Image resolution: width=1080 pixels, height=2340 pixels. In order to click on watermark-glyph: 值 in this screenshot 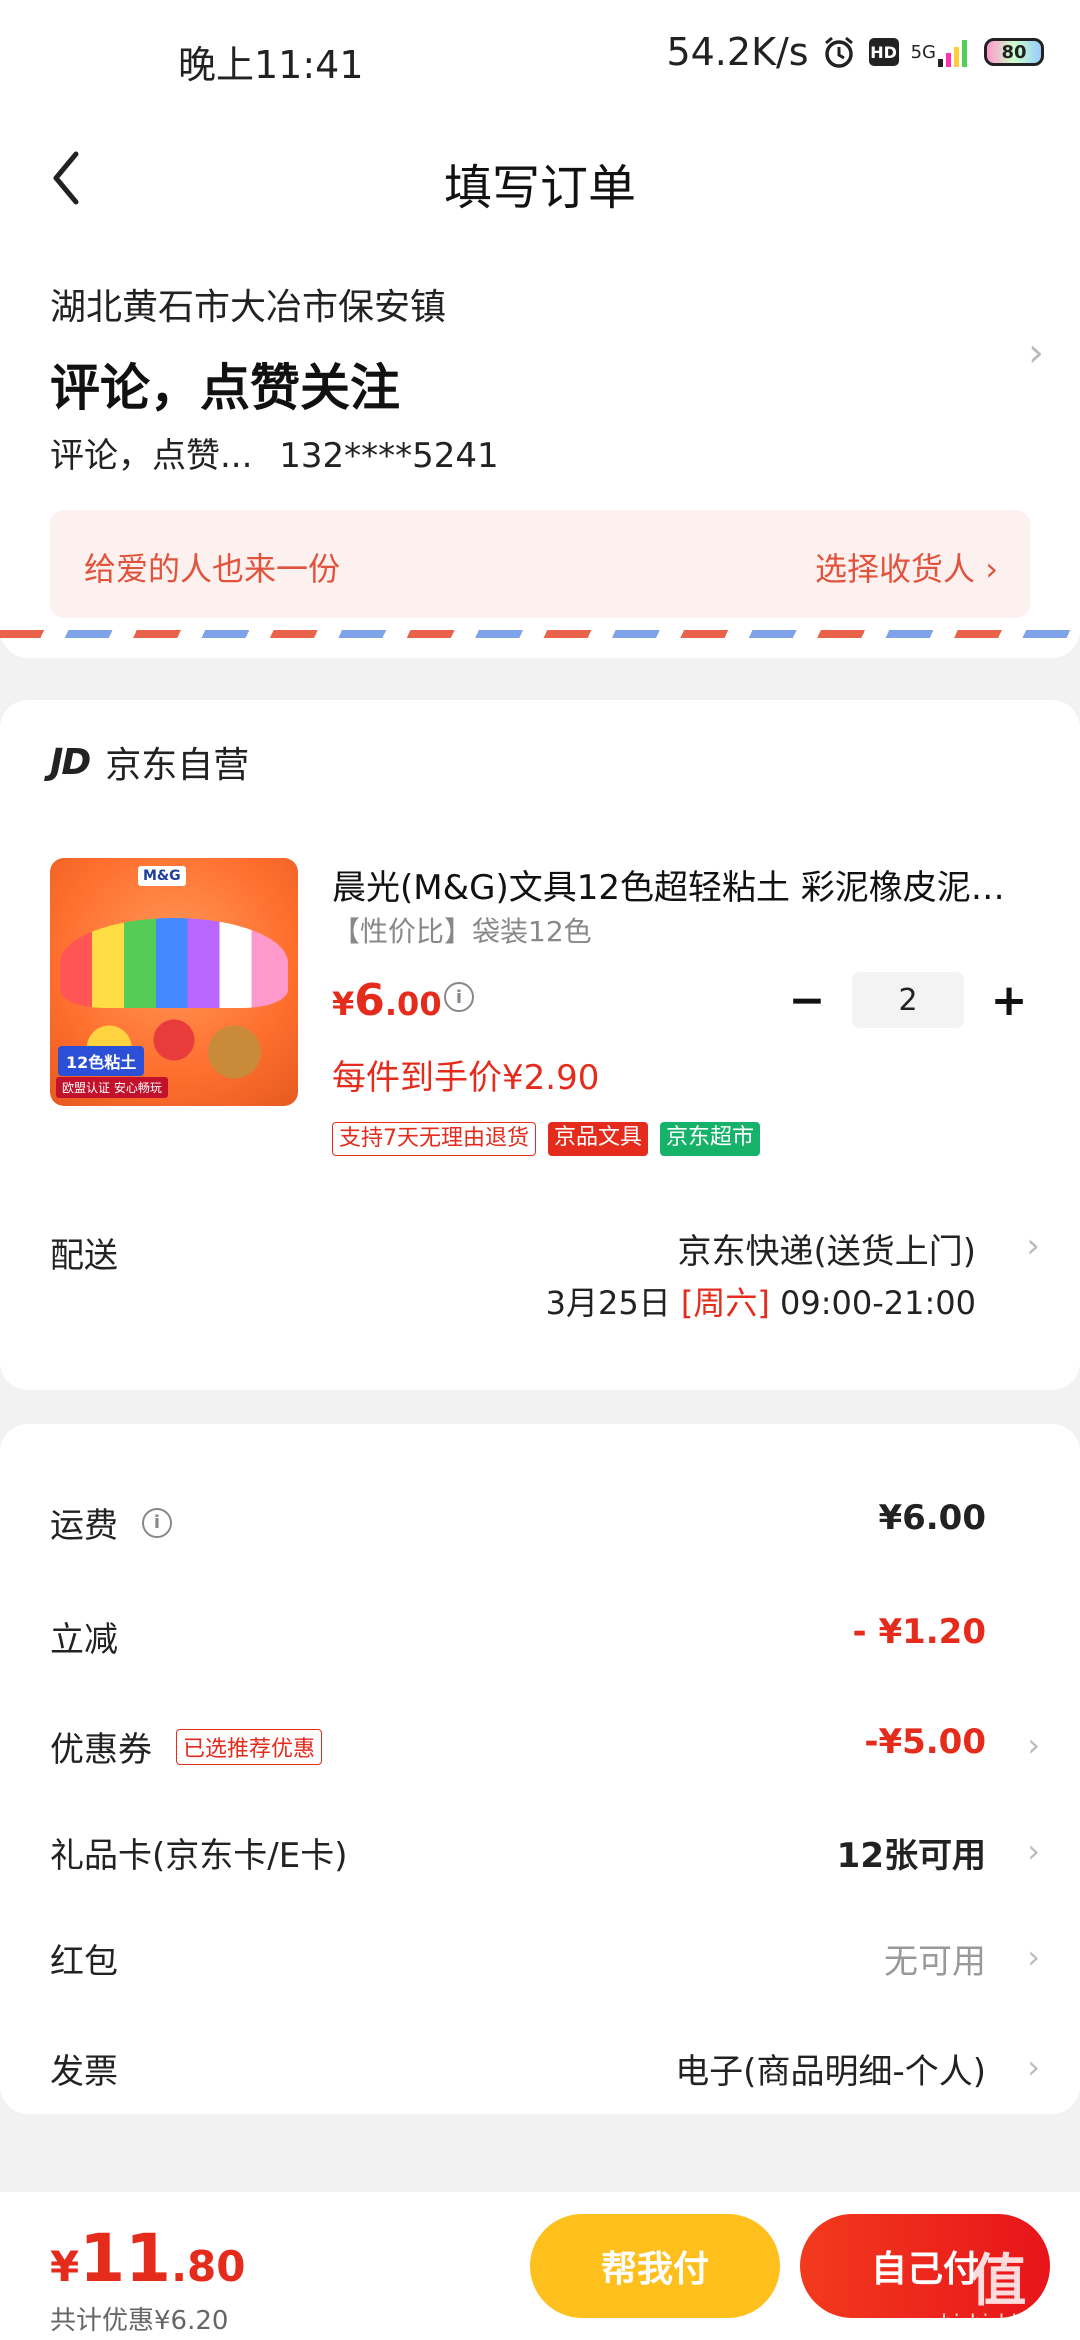, I will do `click(998, 2281)`.